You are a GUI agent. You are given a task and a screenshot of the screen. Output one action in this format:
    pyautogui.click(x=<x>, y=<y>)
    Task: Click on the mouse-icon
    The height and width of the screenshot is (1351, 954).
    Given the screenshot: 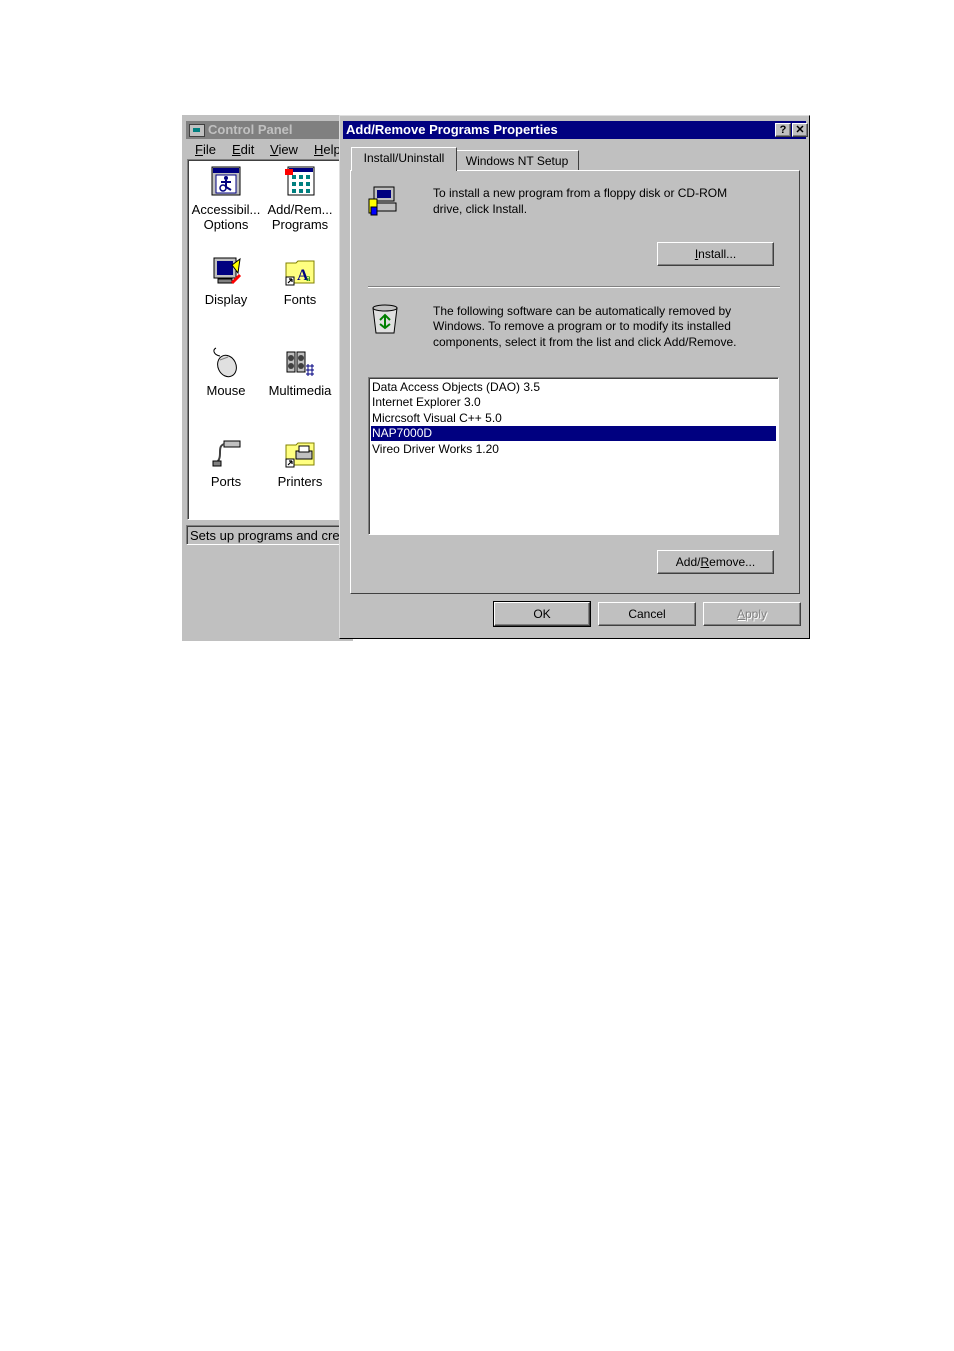 What is the action you would take?
    pyautogui.click(x=226, y=362)
    